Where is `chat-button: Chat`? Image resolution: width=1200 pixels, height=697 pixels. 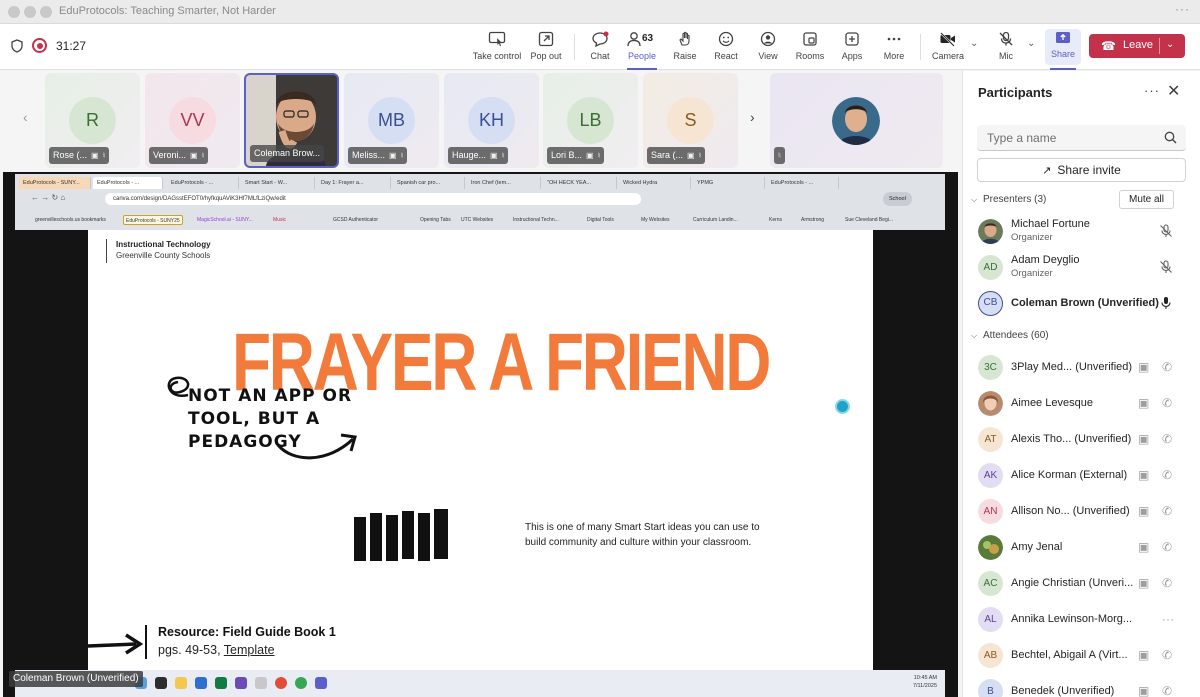
chat-button: Chat is located at coordinates (600, 47).